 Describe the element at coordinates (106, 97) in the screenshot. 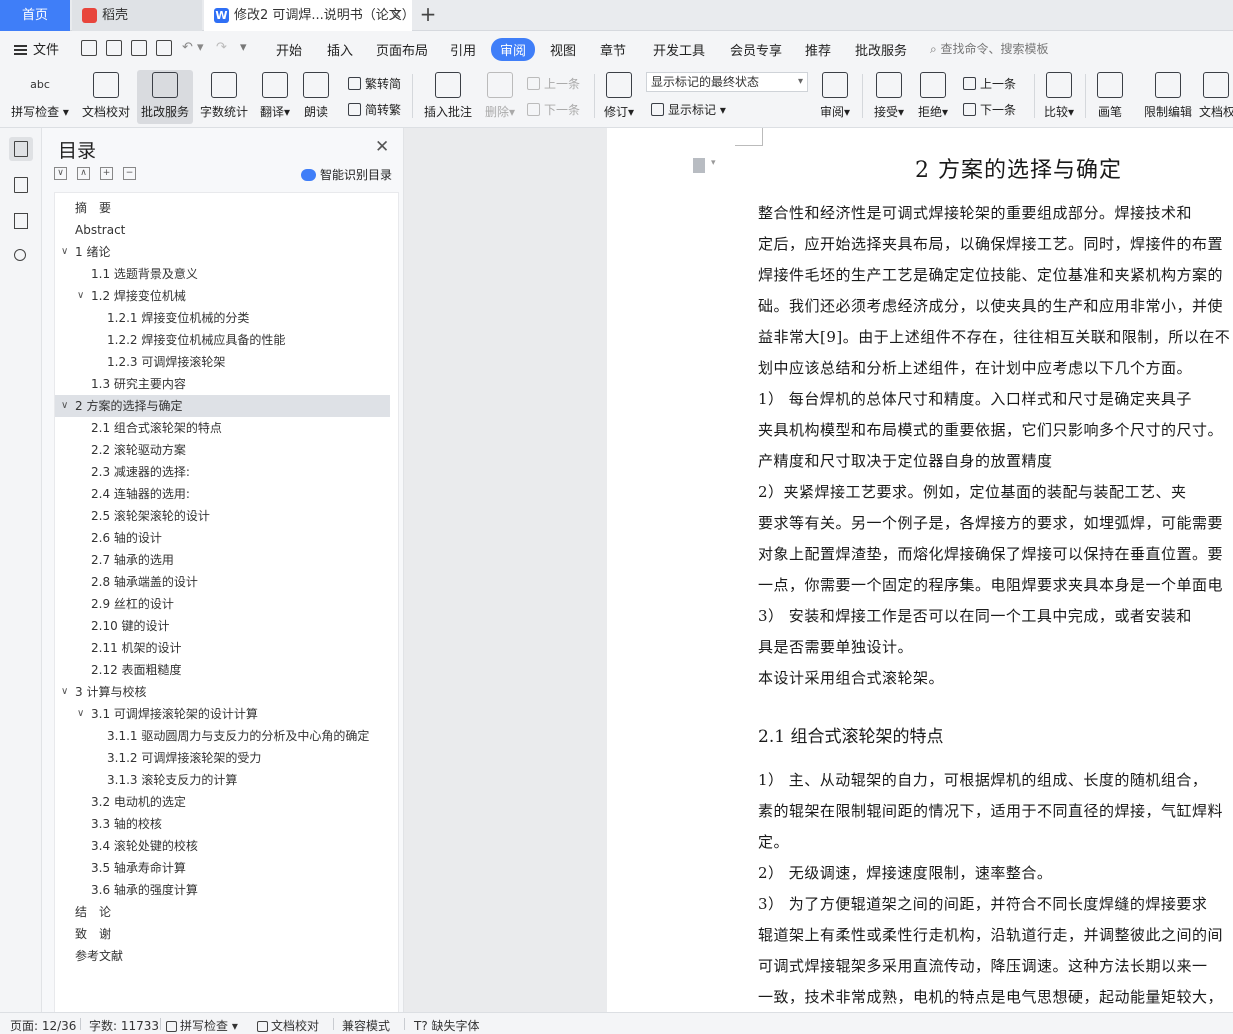

I see `doc-proof-button: 文档校对` at that location.